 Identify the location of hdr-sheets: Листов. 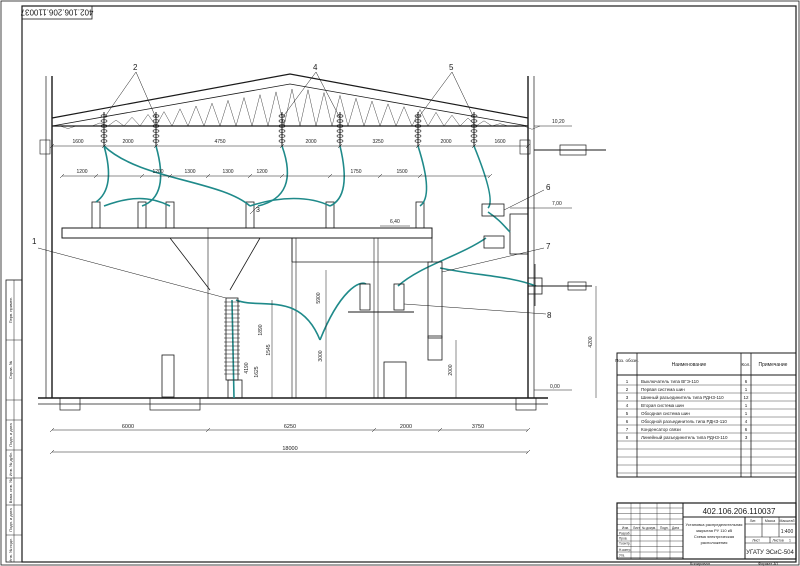
(778, 541).